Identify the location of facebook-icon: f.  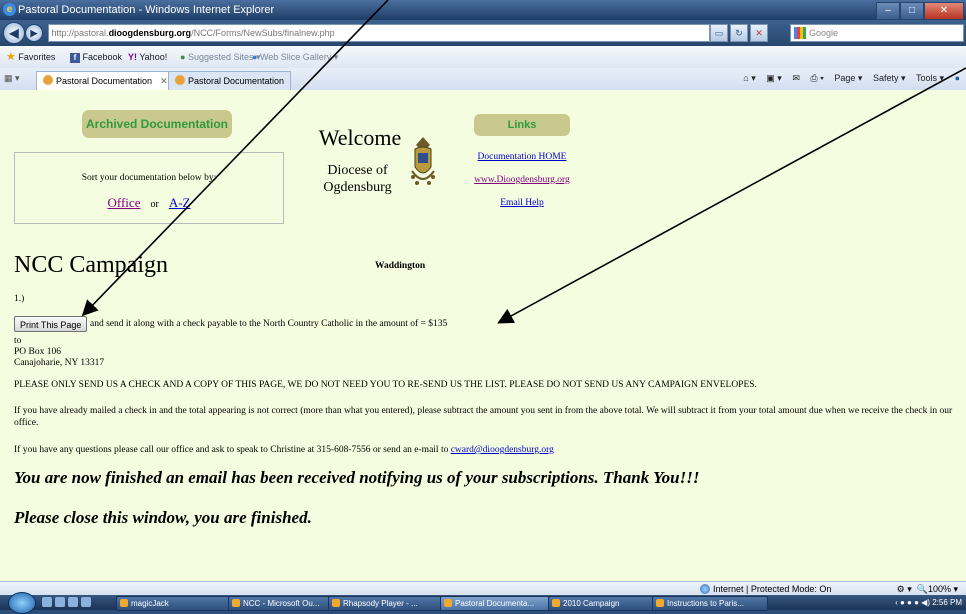
(75, 58).